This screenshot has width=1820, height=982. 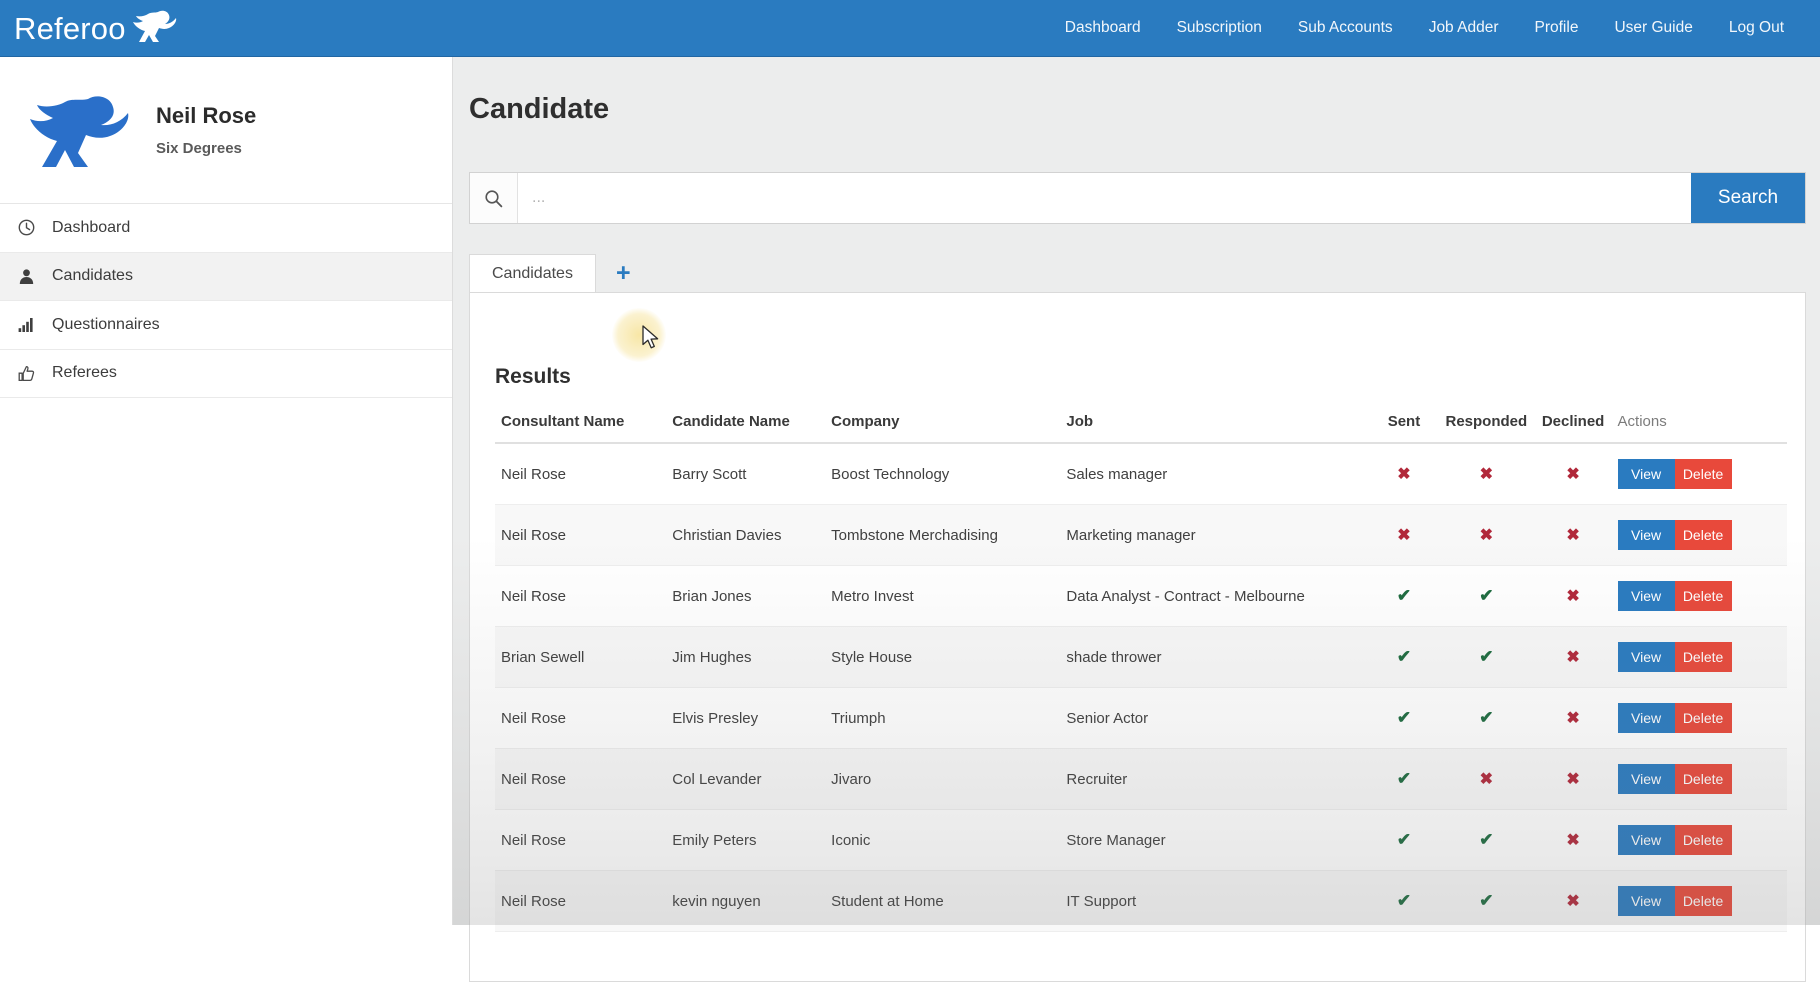 What do you see at coordinates (1219, 28) in the screenshot?
I see `nav-link-subscription: Subscription` at bounding box center [1219, 28].